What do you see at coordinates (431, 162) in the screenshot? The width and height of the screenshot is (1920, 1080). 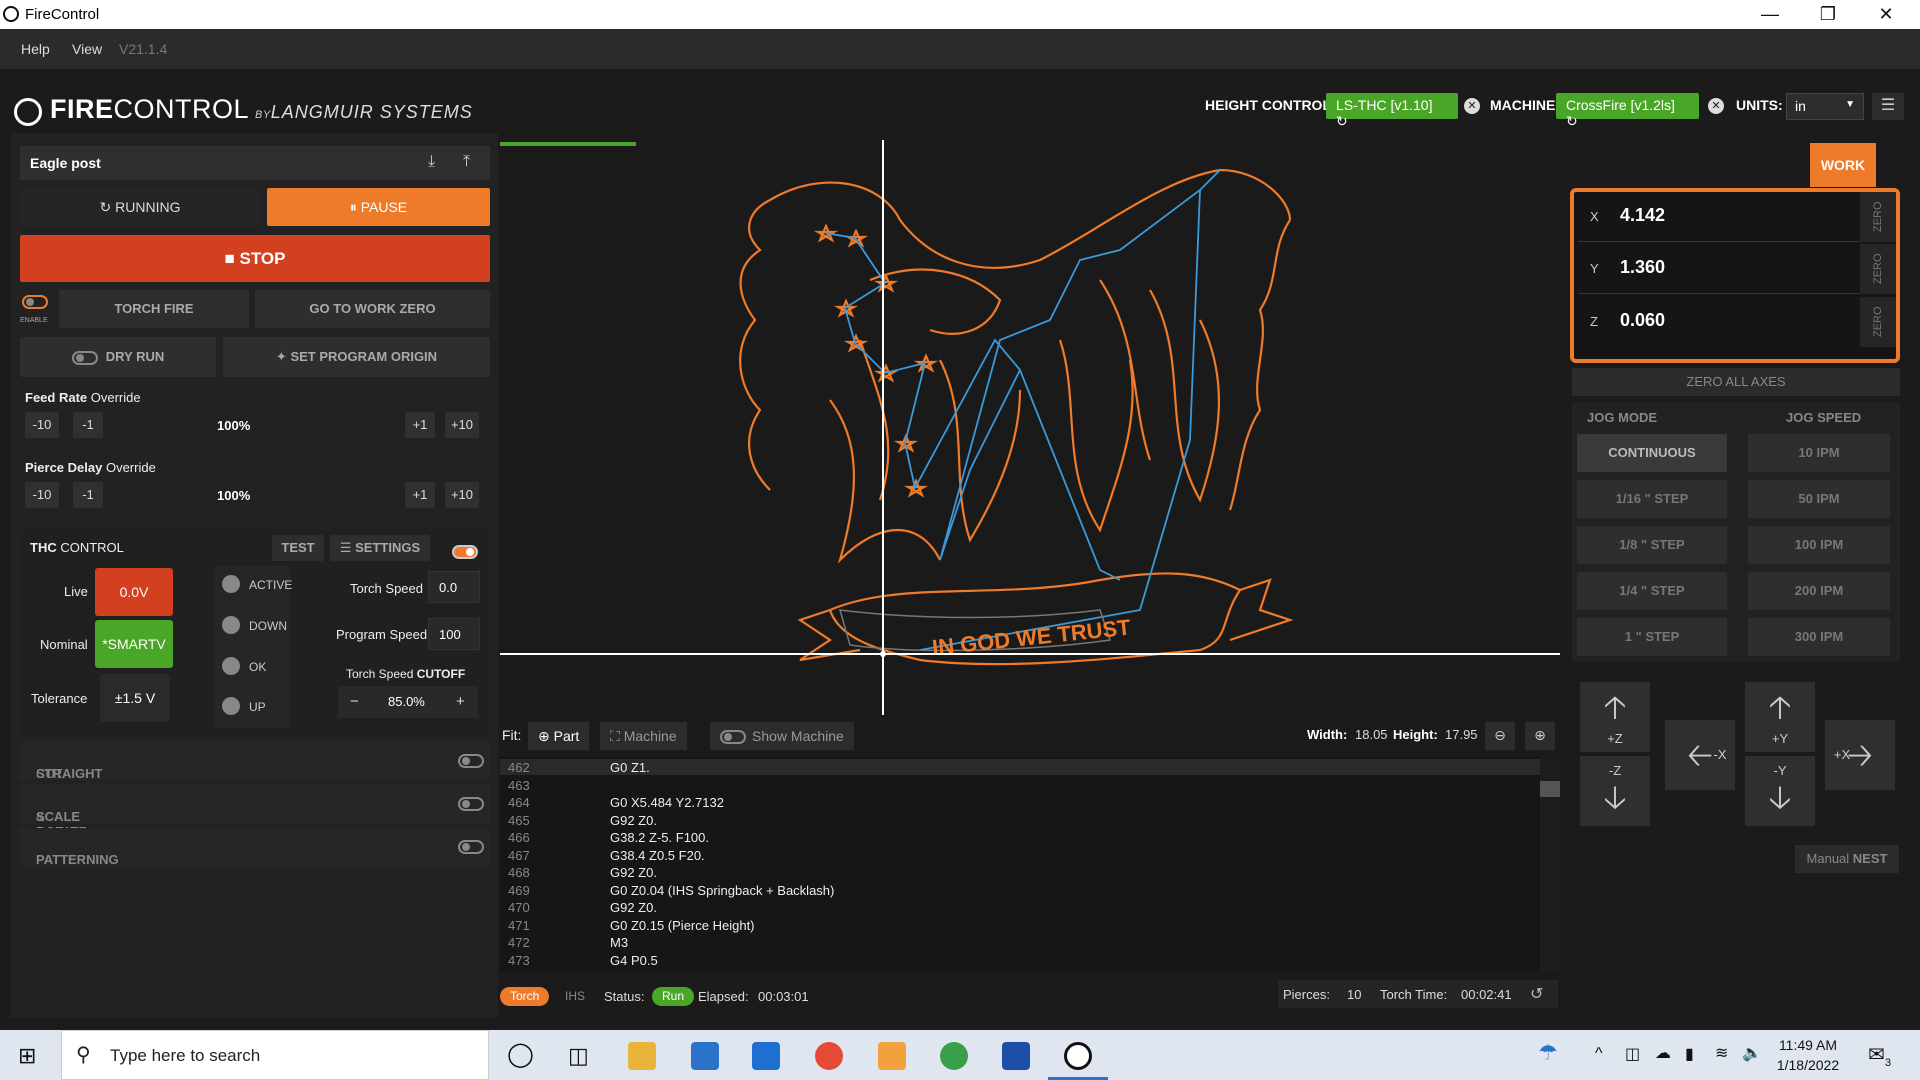 I see `download-icon: ⤓` at bounding box center [431, 162].